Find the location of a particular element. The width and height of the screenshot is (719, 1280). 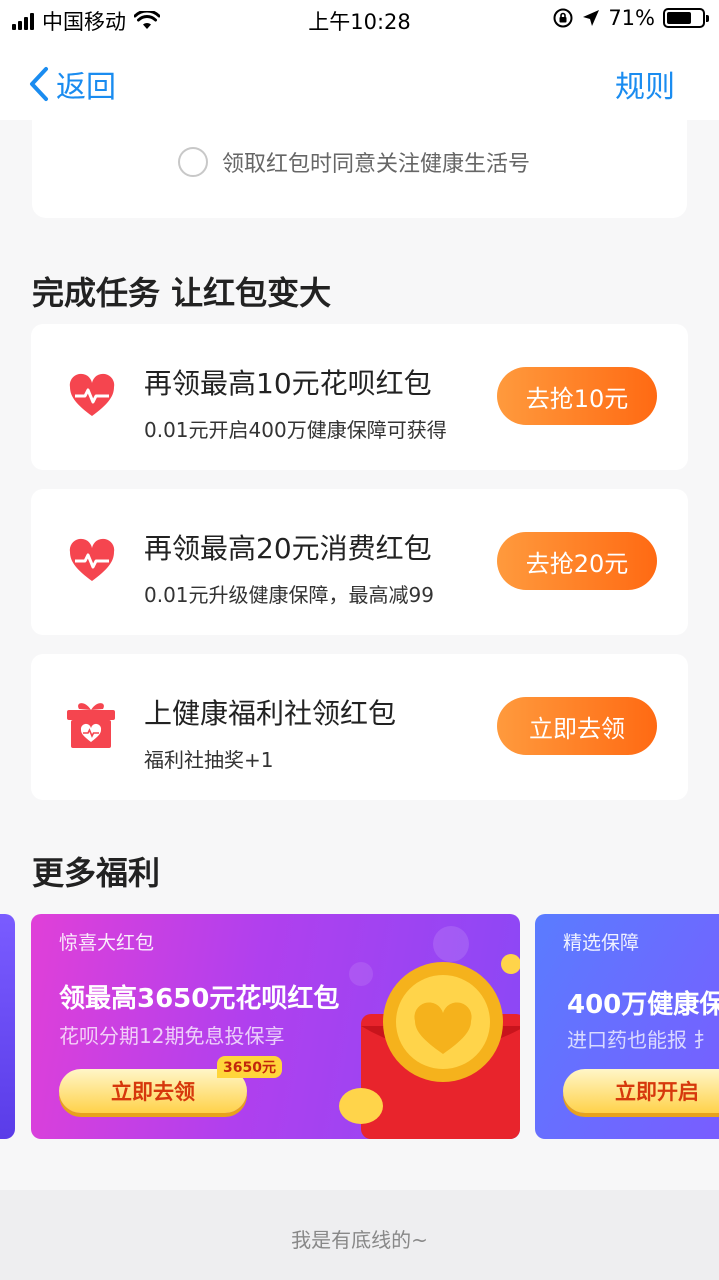

location-icon is located at coordinates (591, 18).